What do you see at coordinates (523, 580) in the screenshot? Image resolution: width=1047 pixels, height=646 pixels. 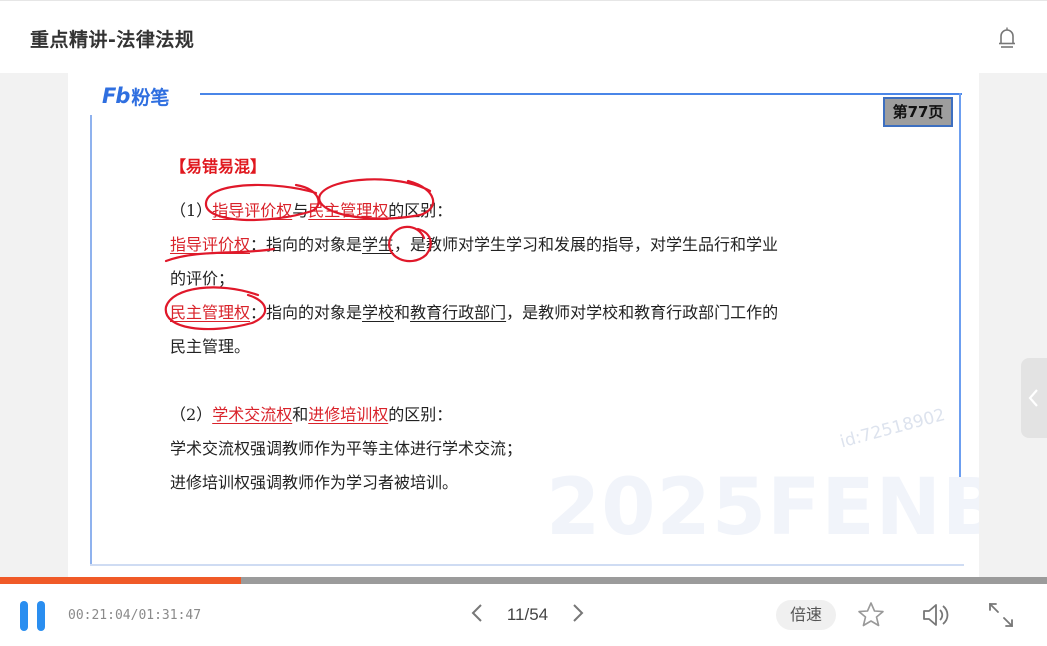 I see `playback-progress-bar` at bounding box center [523, 580].